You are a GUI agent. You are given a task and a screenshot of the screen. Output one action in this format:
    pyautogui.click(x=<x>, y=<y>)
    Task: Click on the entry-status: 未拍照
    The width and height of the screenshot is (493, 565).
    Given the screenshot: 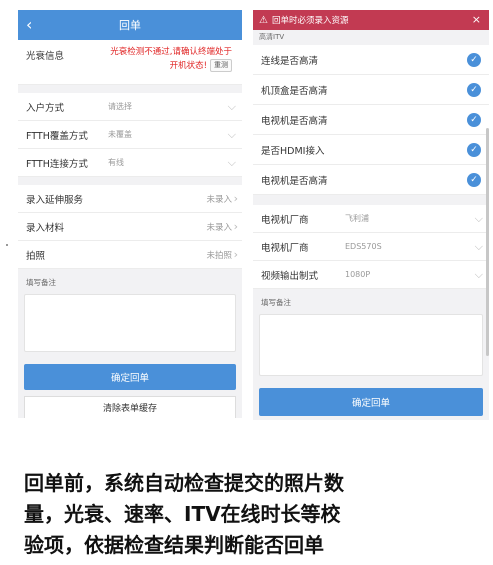 What is the action you would take?
    pyautogui.click(x=219, y=255)
    